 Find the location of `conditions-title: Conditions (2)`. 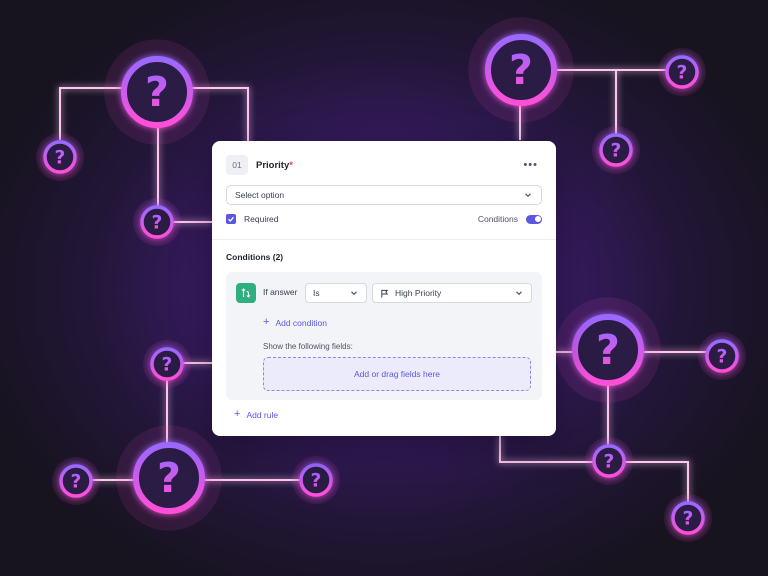

conditions-title: Conditions (2) is located at coordinates (255, 257).